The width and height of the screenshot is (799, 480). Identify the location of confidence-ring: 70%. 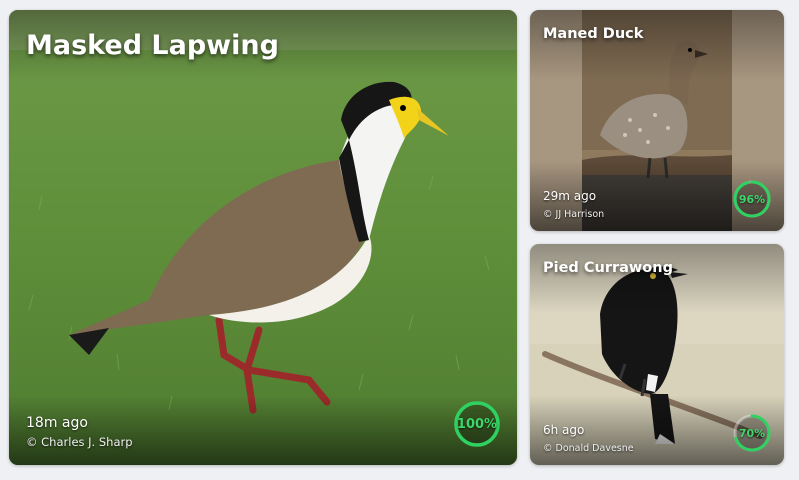
(752, 433).